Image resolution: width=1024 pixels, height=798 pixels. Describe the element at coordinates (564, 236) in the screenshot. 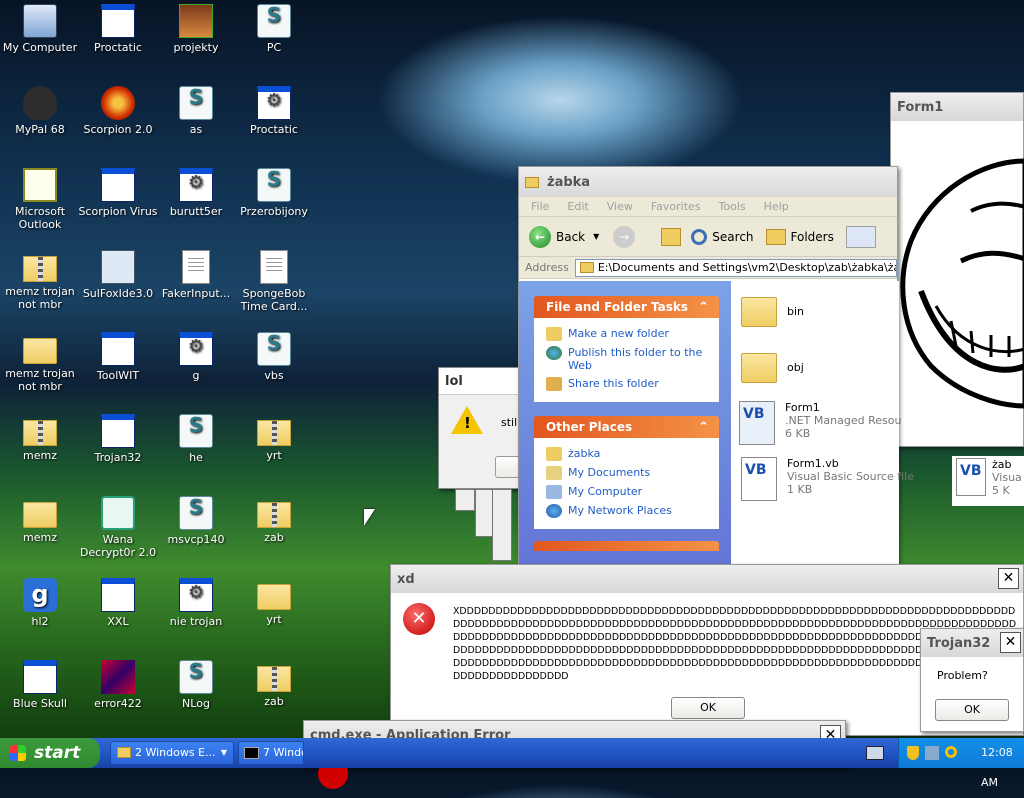

I see `back-button: ← Back ▼` at that location.